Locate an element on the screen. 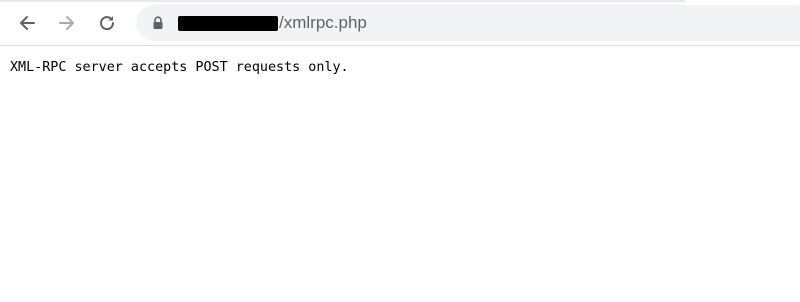 The width and height of the screenshot is (800, 302). address-bar: /xmlrpc.php is located at coordinates (468, 23).